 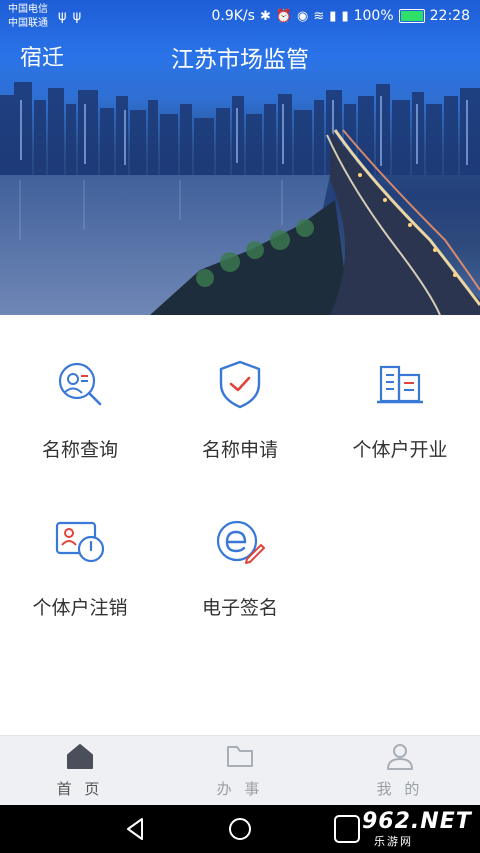 I want to click on network-speed: 0.9K/s, so click(x=233, y=16).